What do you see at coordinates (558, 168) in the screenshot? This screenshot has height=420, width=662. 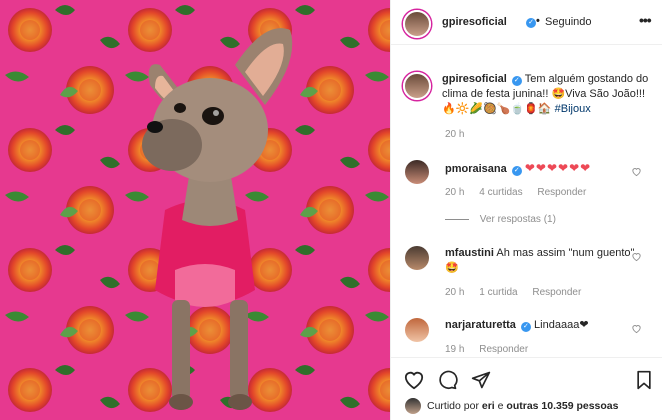 I see `comment-text: ❤❤❤❤❤❤` at bounding box center [558, 168].